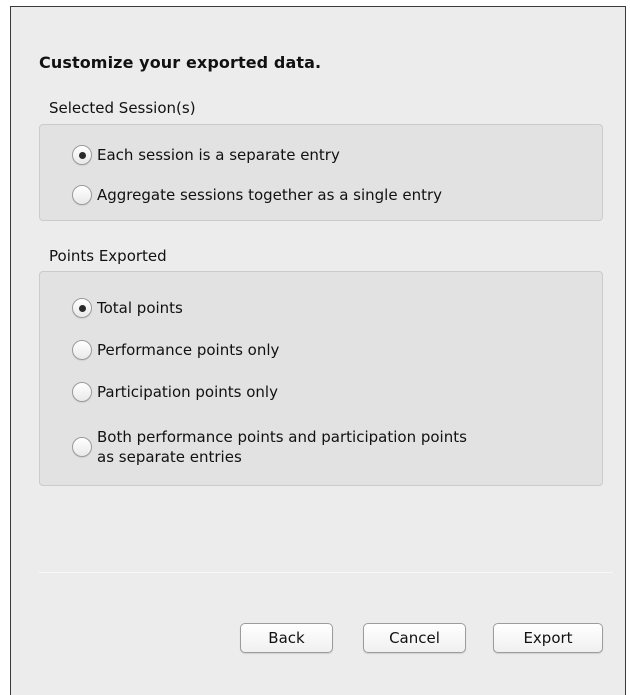 The height and width of the screenshot is (695, 630). What do you see at coordinates (414, 638) in the screenshot?
I see `cancel-button: Cancel` at bounding box center [414, 638].